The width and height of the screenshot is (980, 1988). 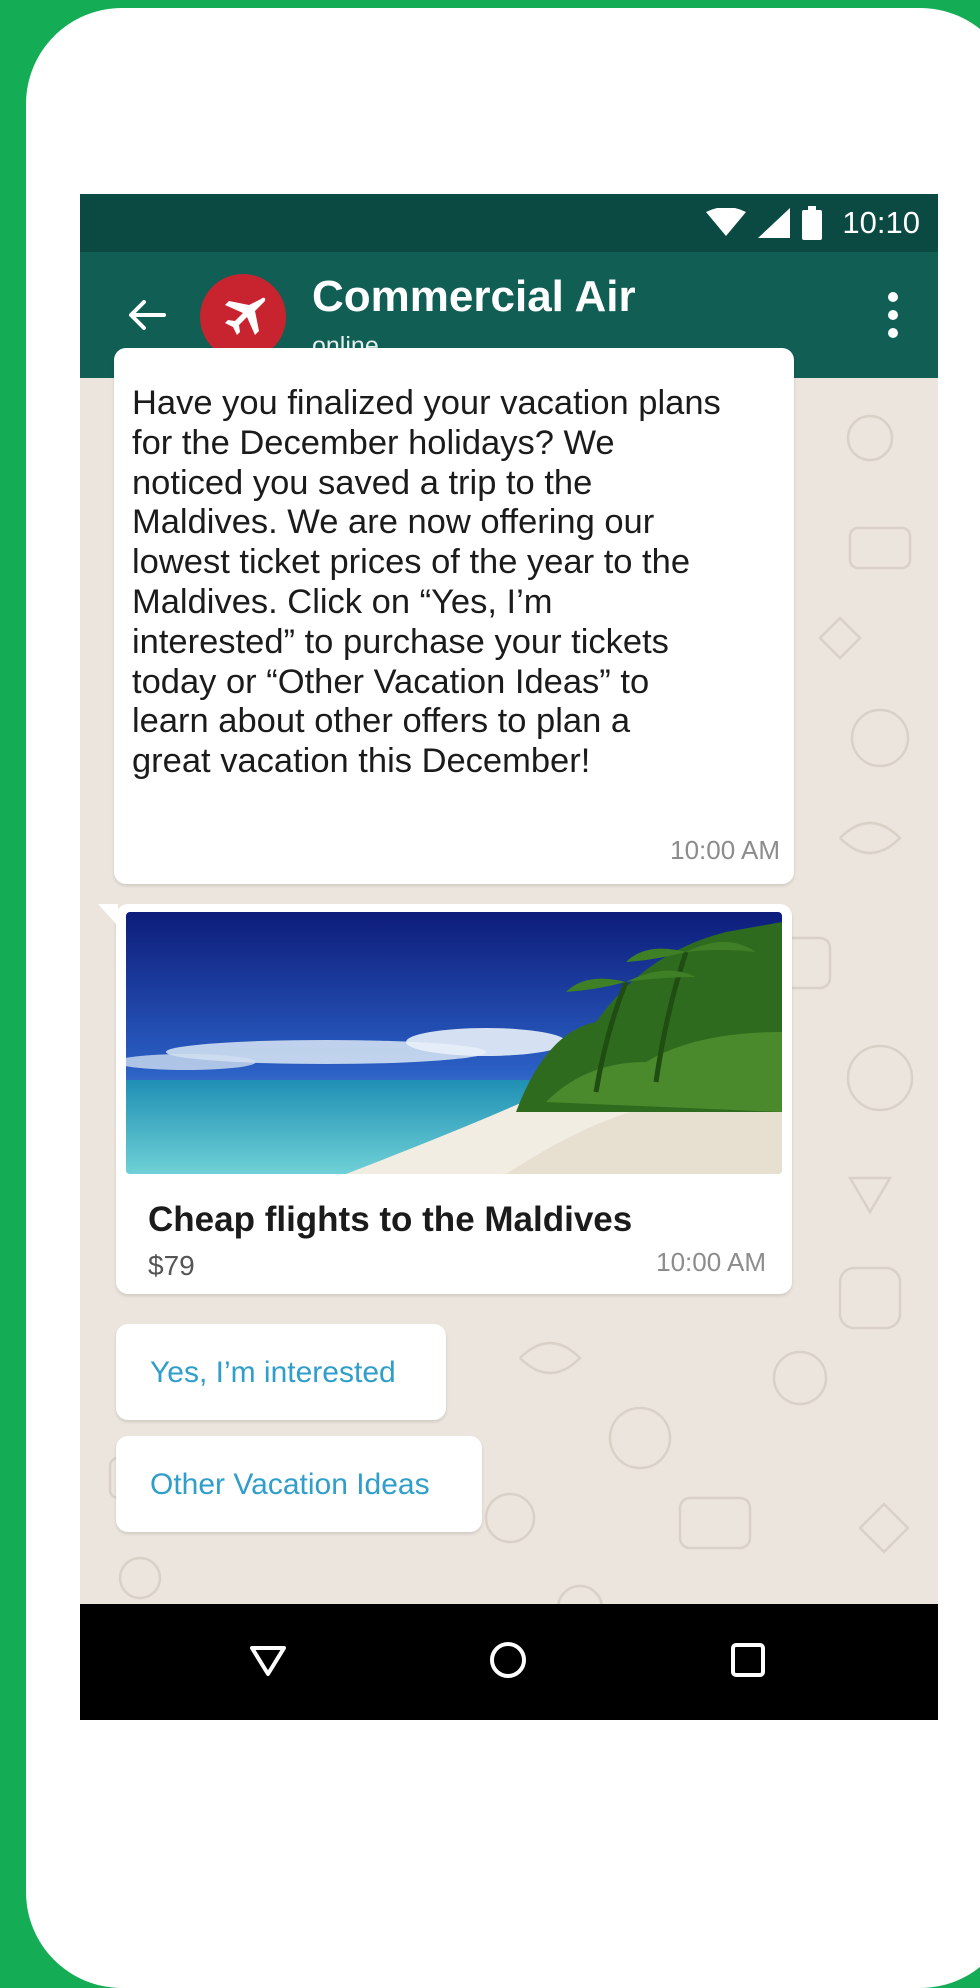 What do you see at coordinates (381, 721) in the screenshot?
I see `message-line: learn about other offers to plan a` at bounding box center [381, 721].